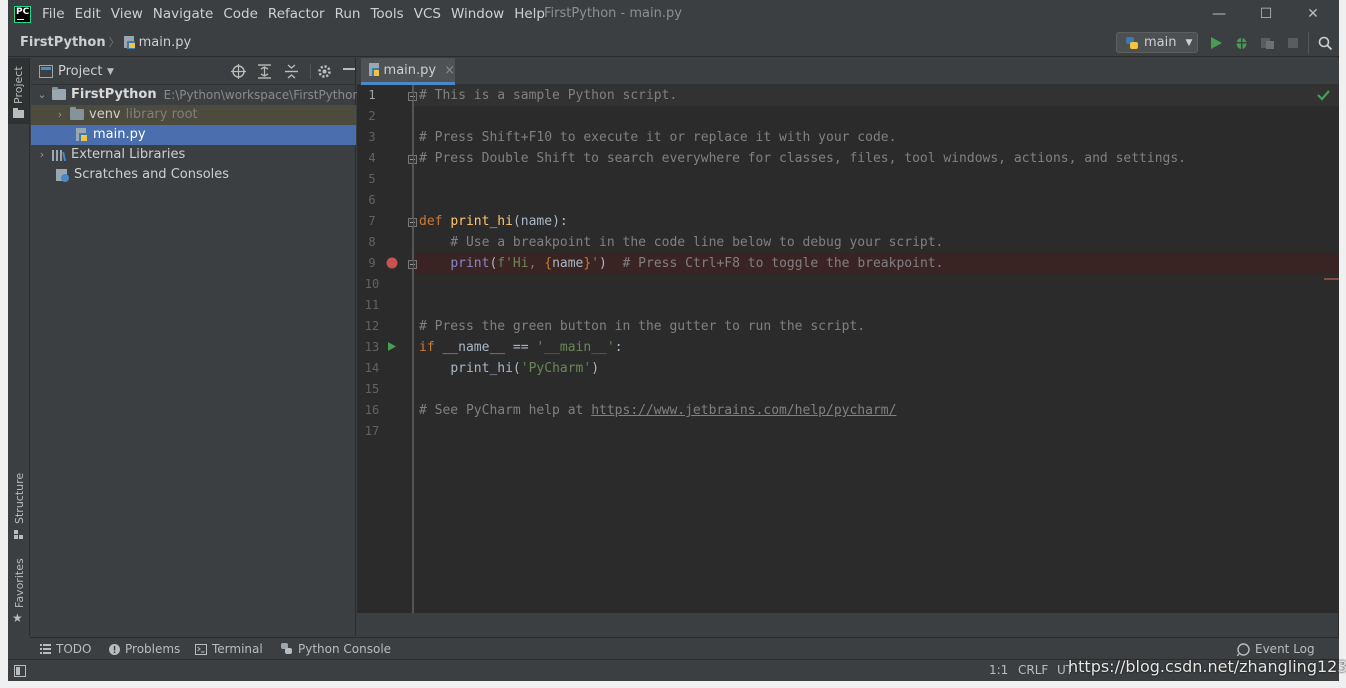 This screenshot has height=688, width=1346. I want to click on menu-code: Code, so click(240, 14).